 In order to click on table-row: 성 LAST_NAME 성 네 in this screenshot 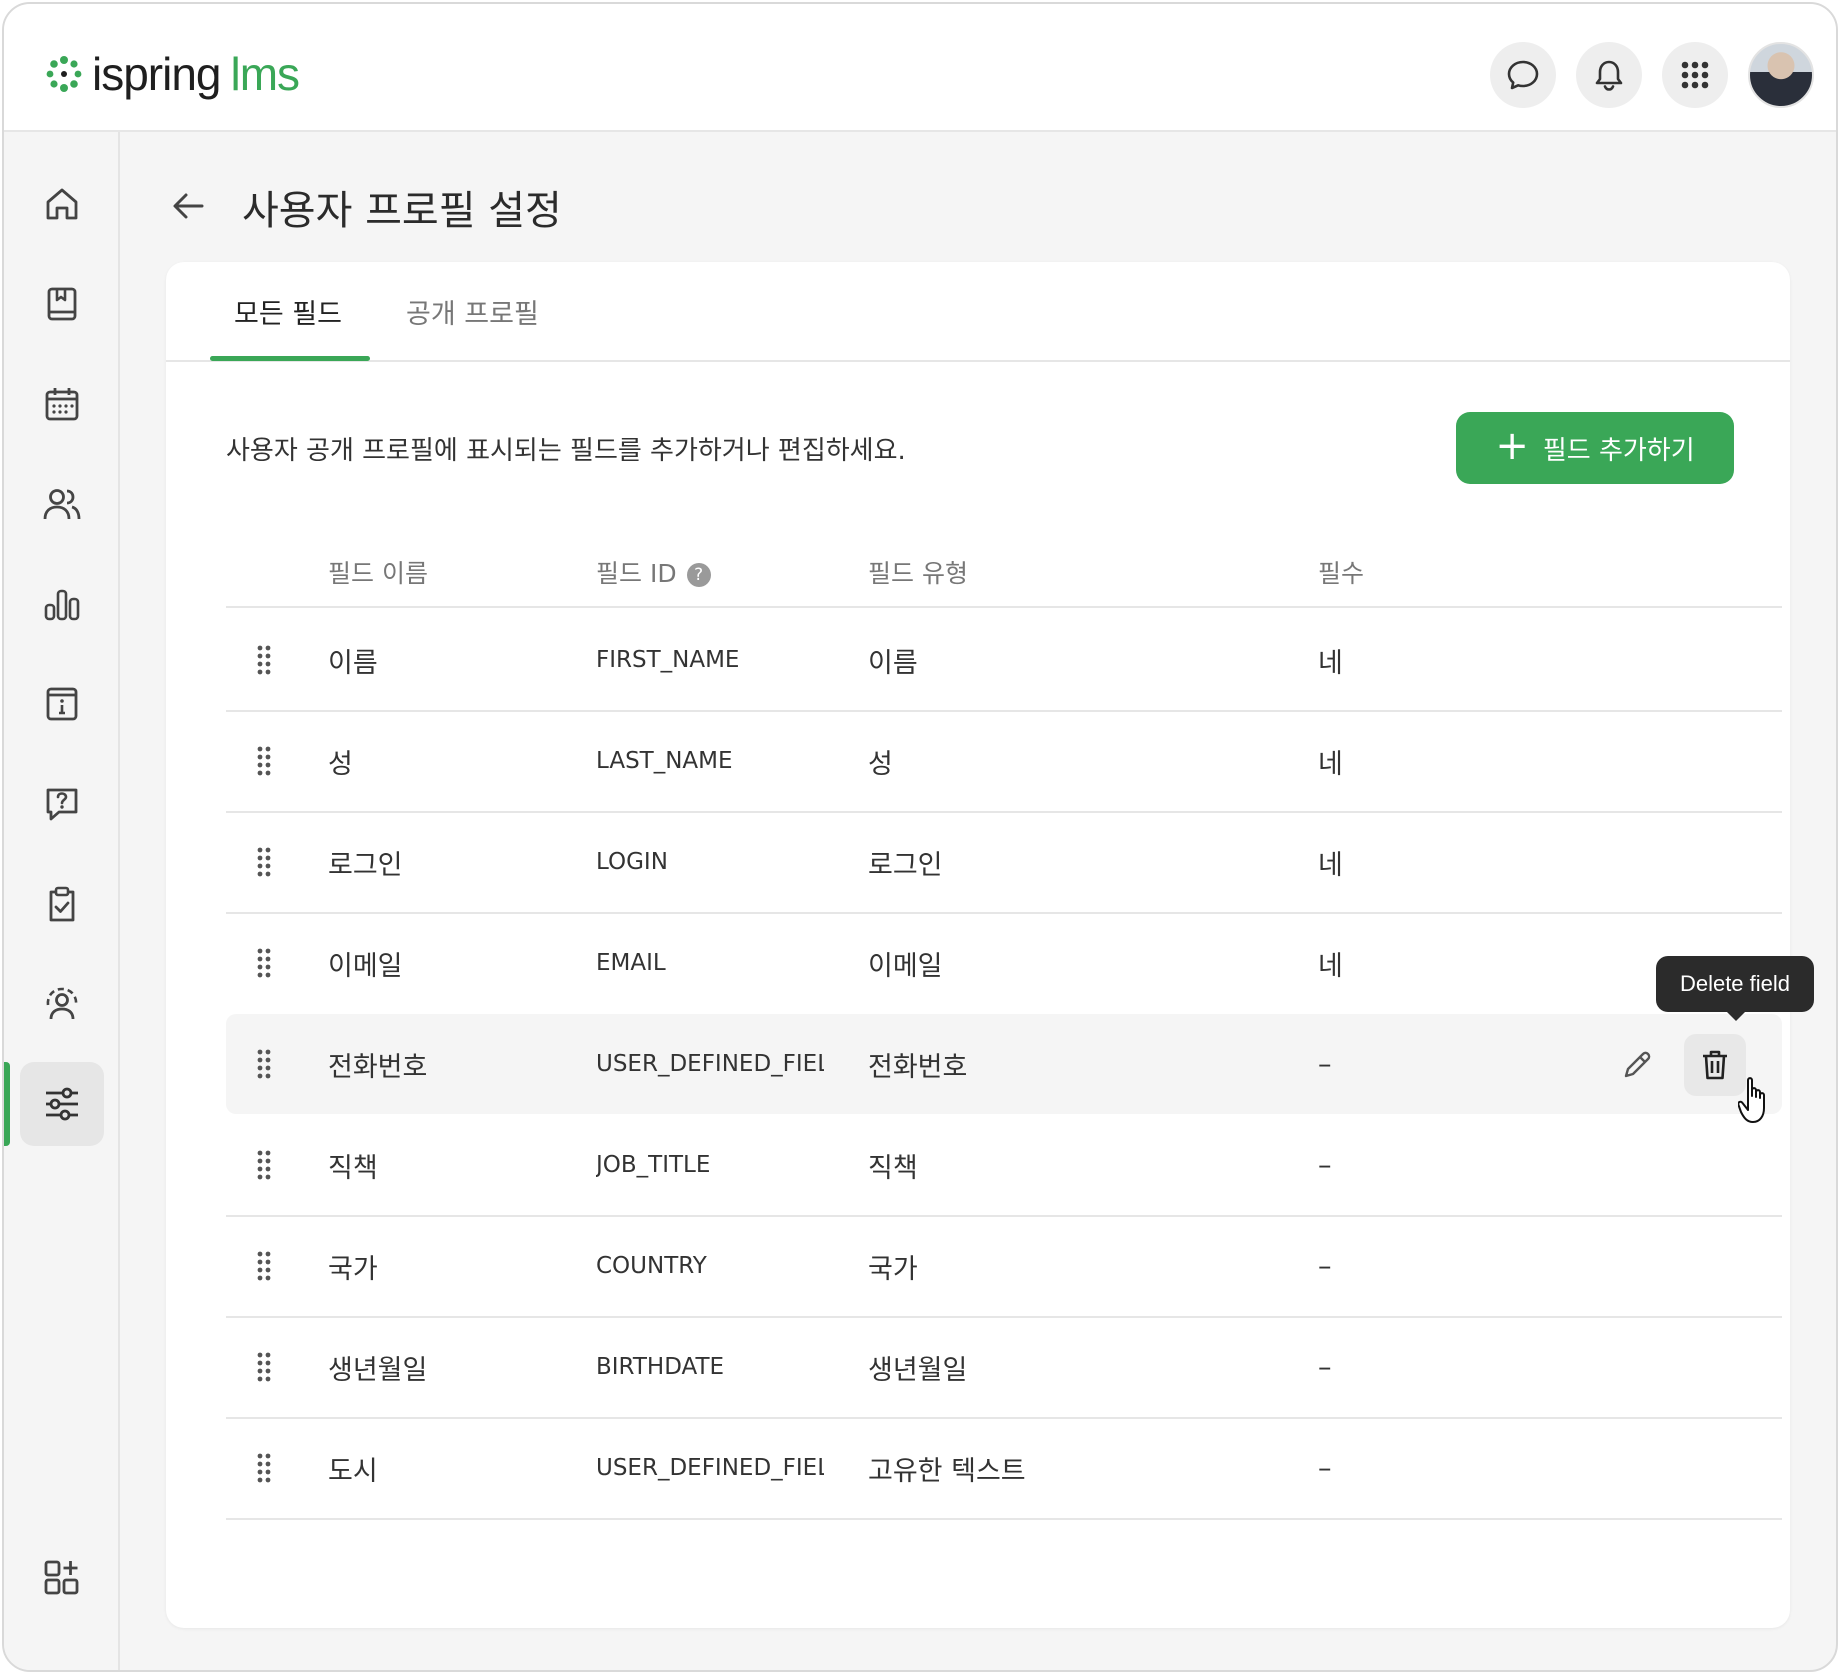, I will do `click(1004, 761)`.